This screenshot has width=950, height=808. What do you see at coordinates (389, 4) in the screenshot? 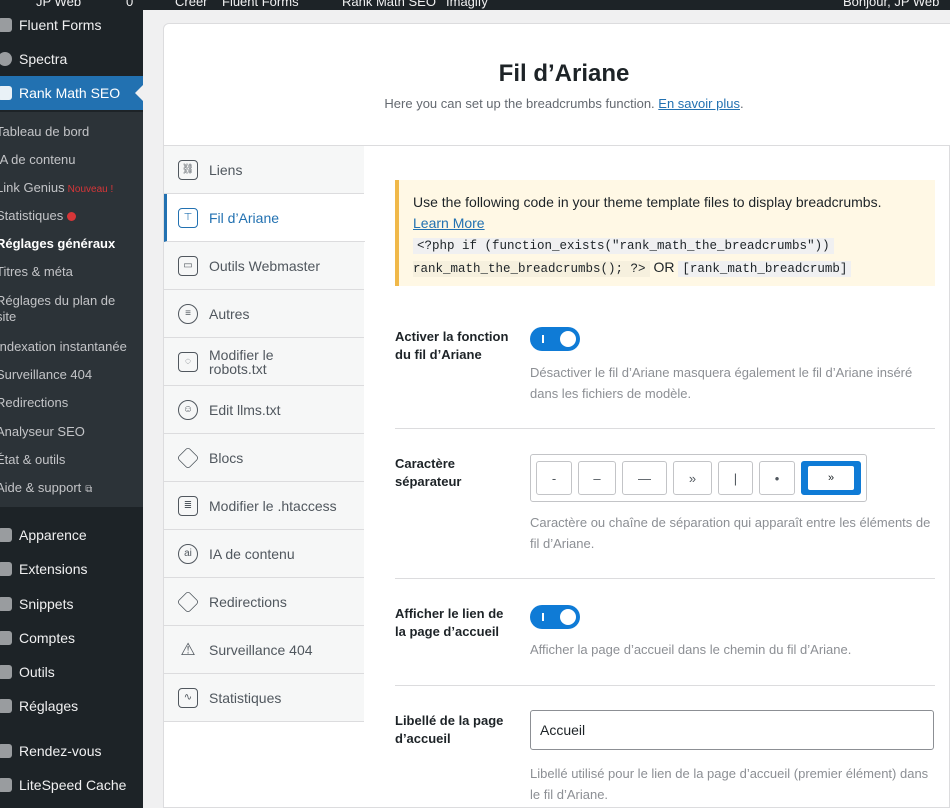
I see `admin-bar-rank-math: Rank Math SEO` at bounding box center [389, 4].